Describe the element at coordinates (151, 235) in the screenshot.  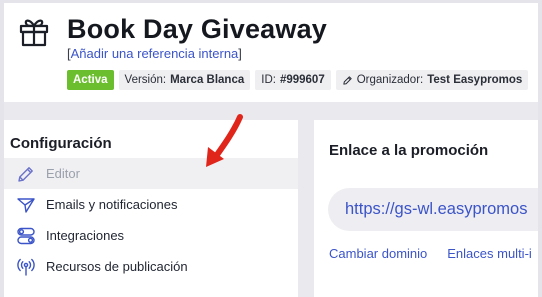
I see `menu-item-integrations: Integraciones` at that location.